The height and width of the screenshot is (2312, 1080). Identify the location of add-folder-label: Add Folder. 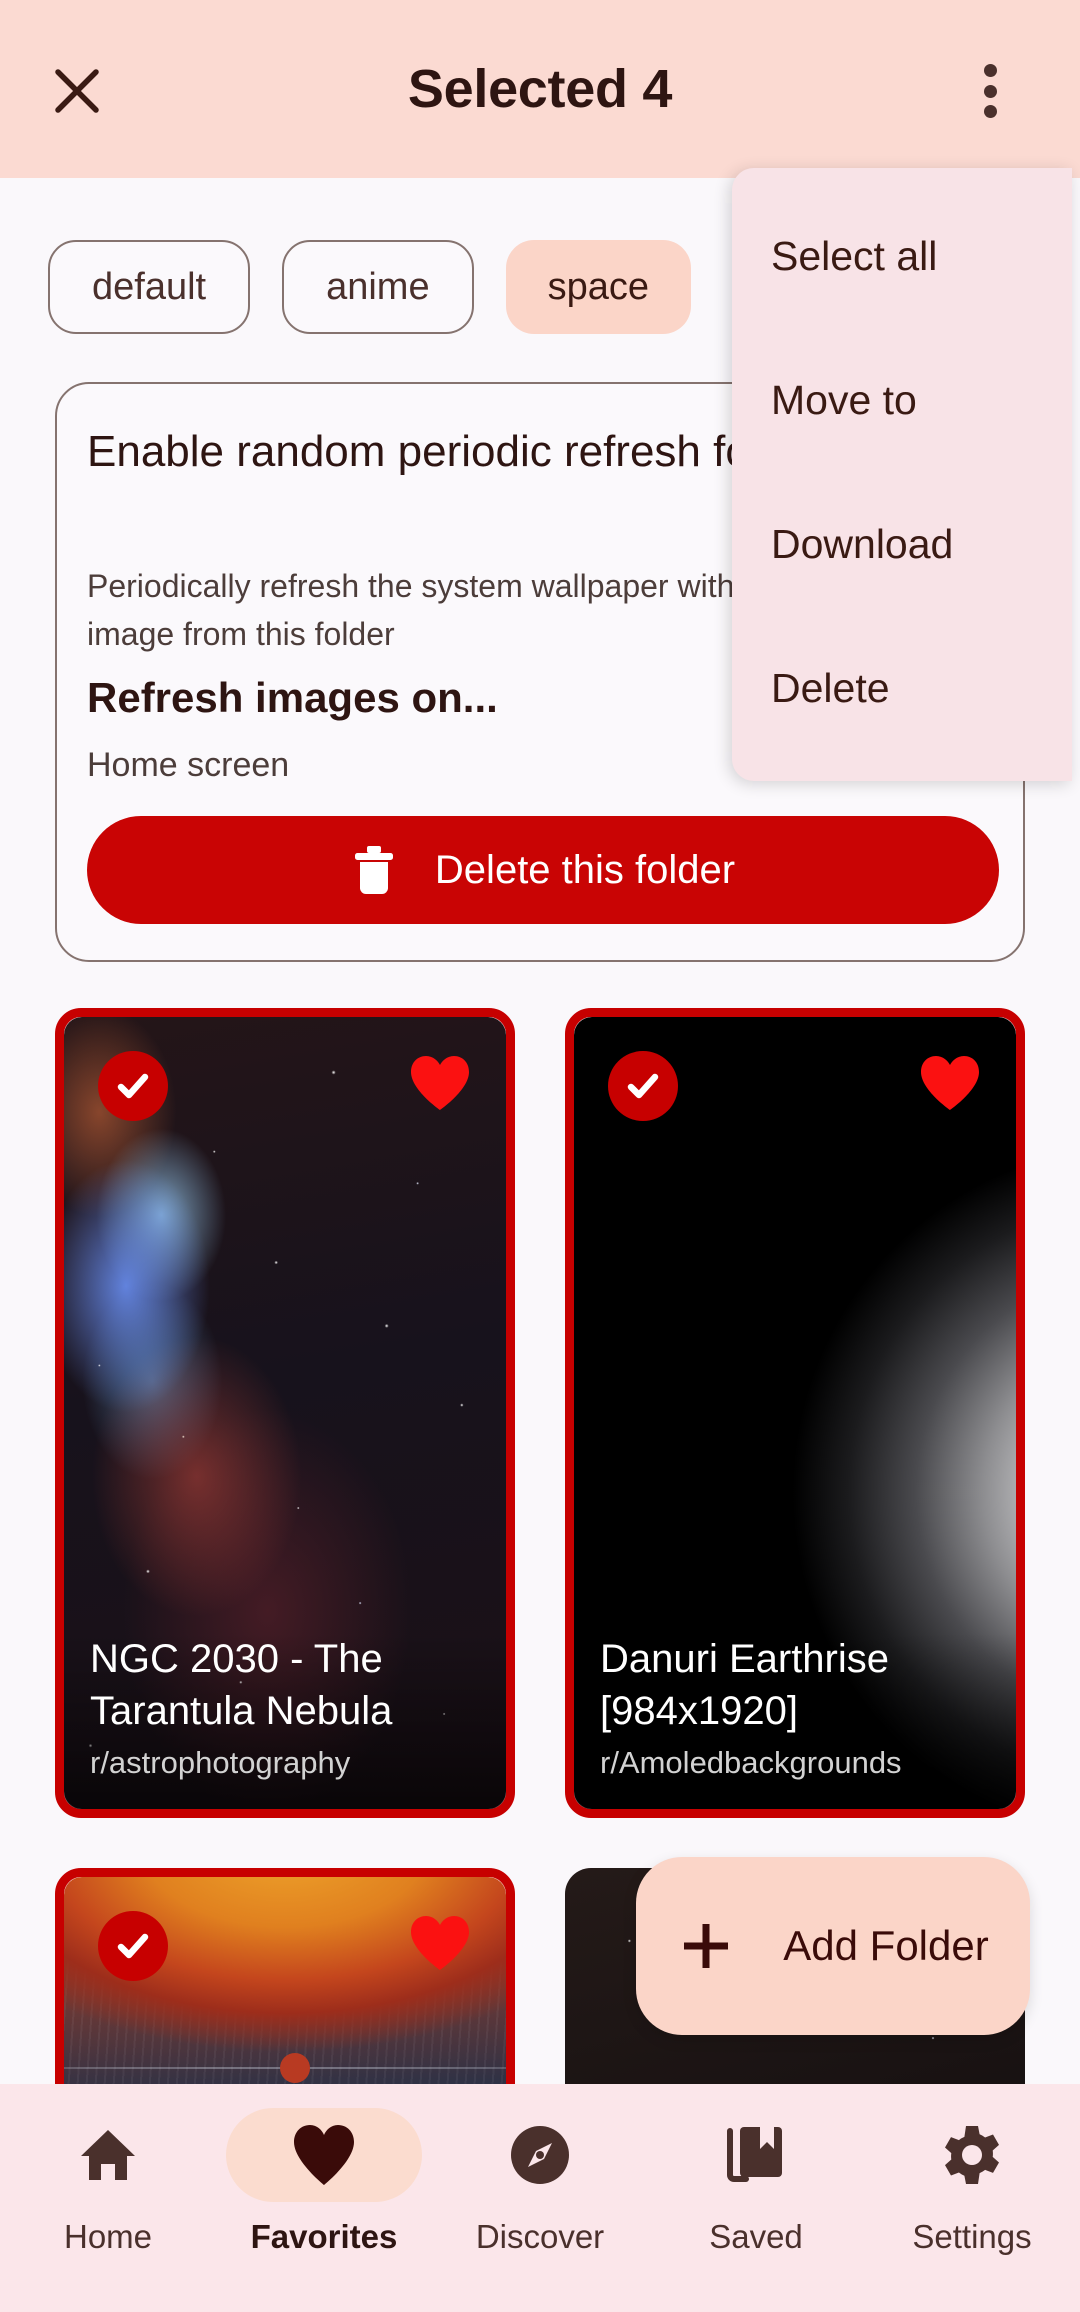
(886, 1945).